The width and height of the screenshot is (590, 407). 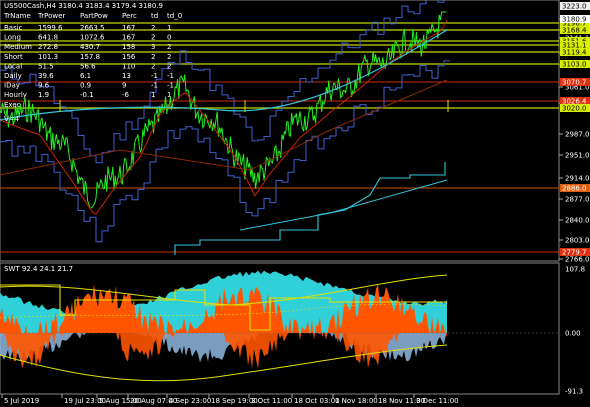 What do you see at coordinates (44, 86) in the screenshot?
I see `table-cell: 9.6` at bounding box center [44, 86].